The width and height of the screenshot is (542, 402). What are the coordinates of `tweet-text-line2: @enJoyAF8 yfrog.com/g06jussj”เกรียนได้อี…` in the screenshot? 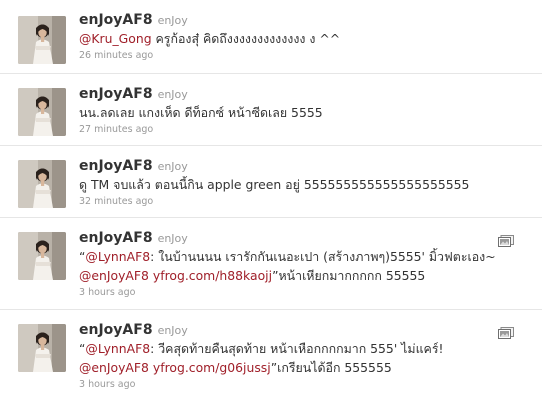 It's located at (306, 367).